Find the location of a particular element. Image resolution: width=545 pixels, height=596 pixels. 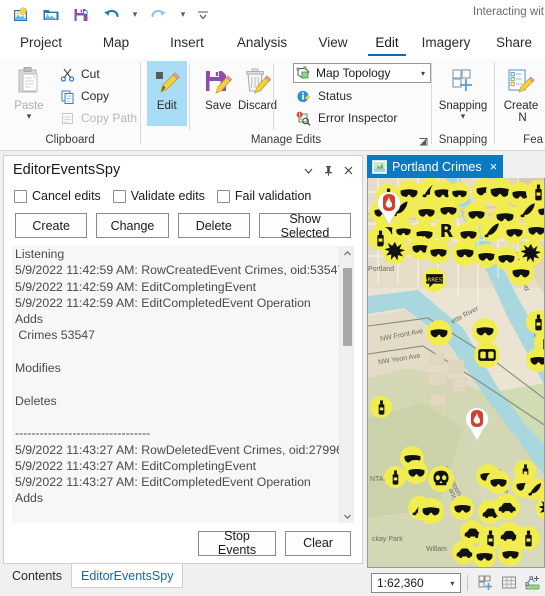

snapping-dropdown-icon: ▾ is located at coordinates (463, 116).